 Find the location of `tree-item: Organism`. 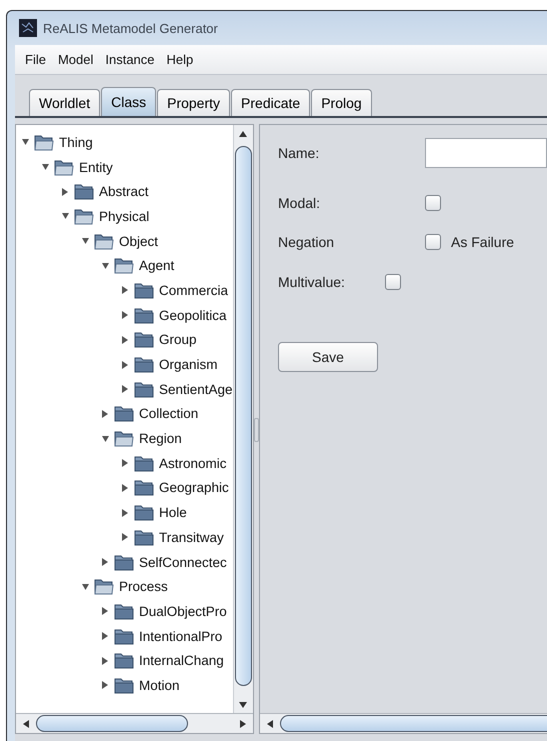

tree-item: Organism is located at coordinates (188, 364).